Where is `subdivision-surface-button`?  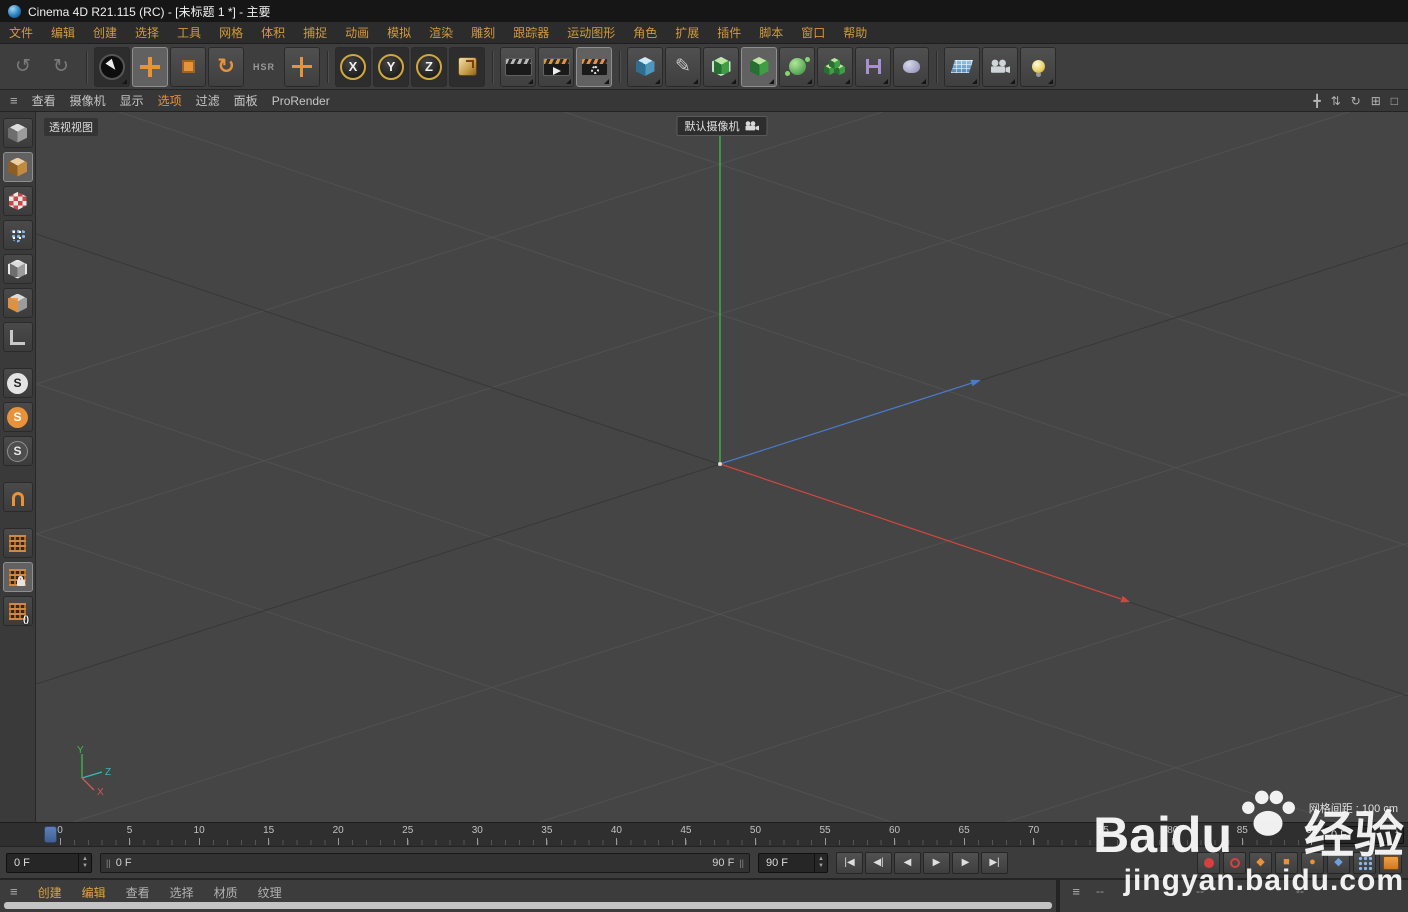
subdivision-surface-button is located at coordinates (721, 66).